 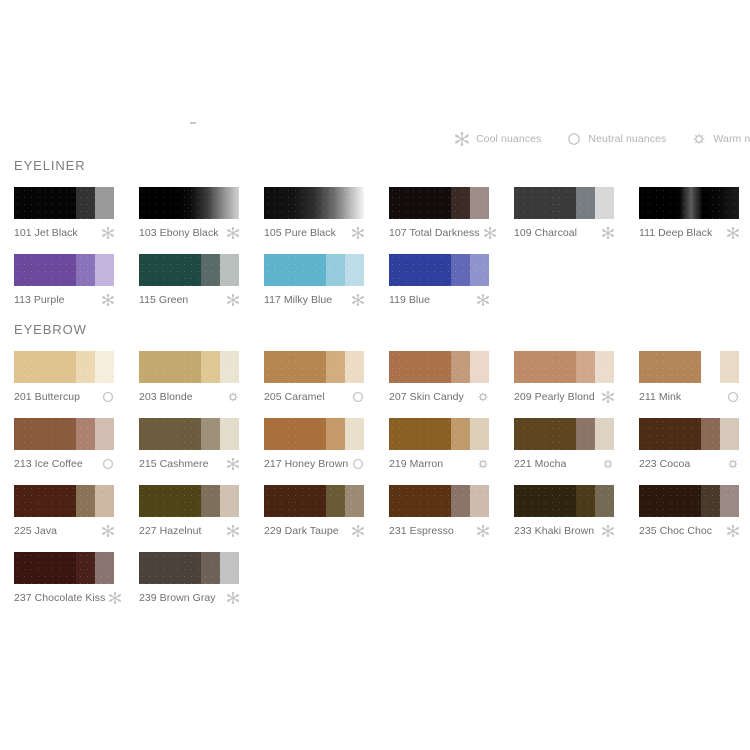 What do you see at coordinates (177, 598) in the screenshot?
I see `swatch-name: 239 Brown Gray` at bounding box center [177, 598].